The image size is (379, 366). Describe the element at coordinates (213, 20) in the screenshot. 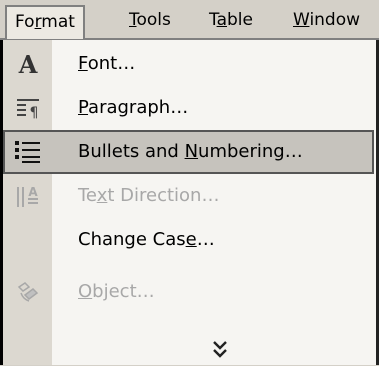

I see `menu-table-label-pre: T` at that location.